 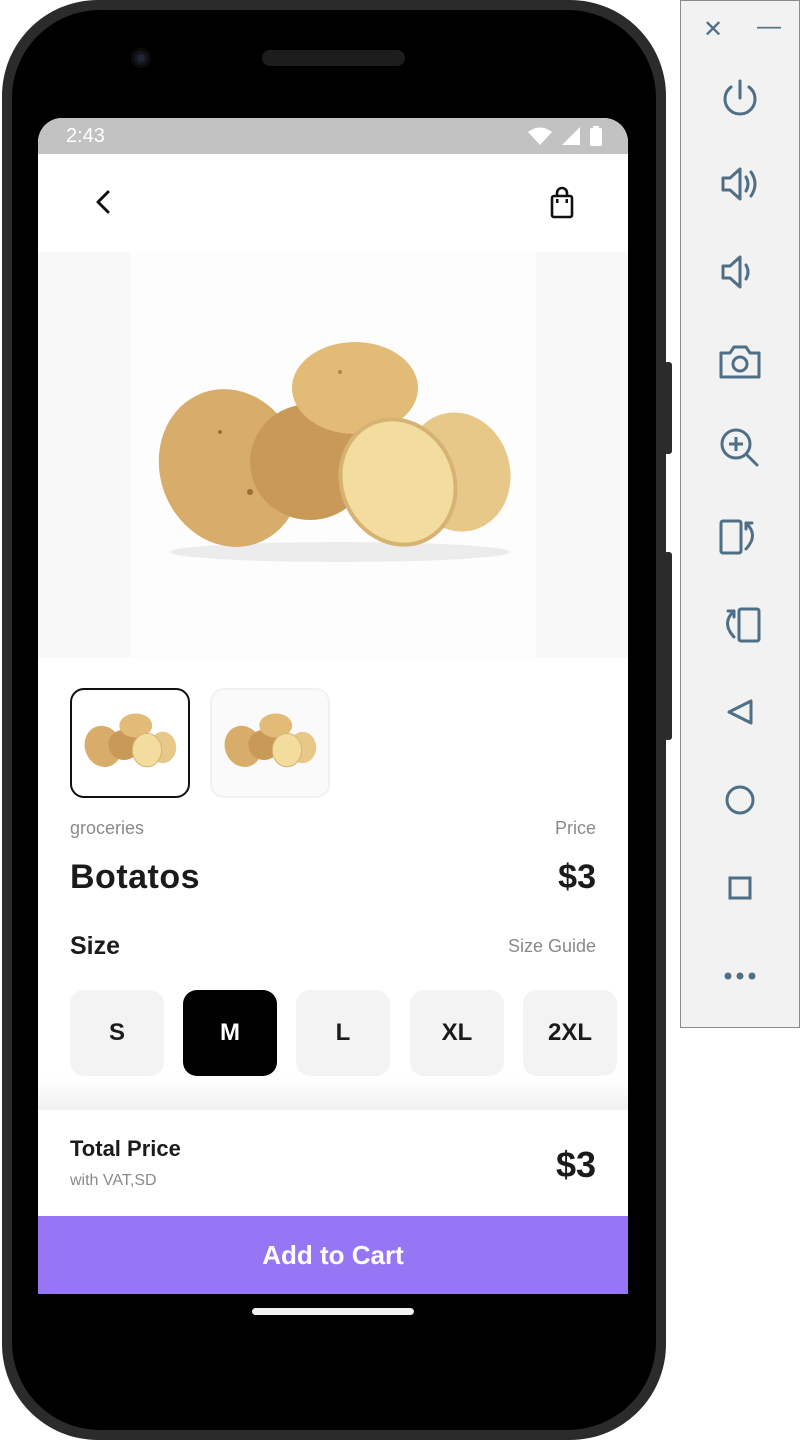 What do you see at coordinates (713, 29) in the screenshot?
I see `close-icon: ✕` at bounding box center [713, 29].